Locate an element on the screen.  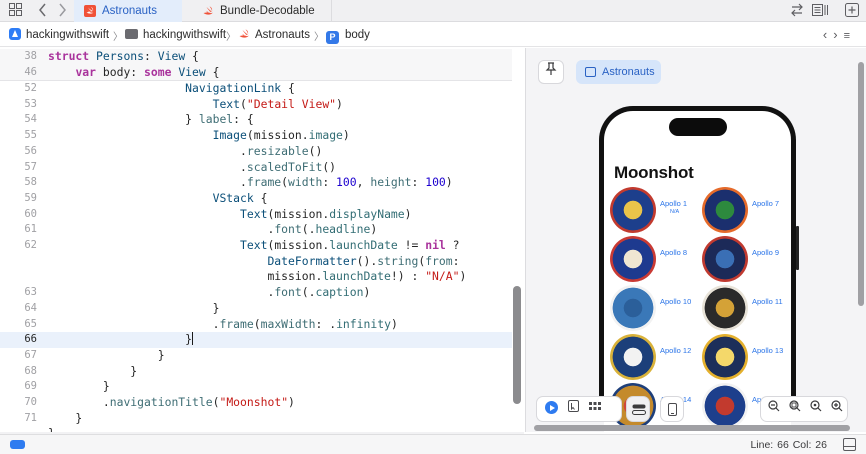
code-line: 62 Text(mission.launchDate != nil ? is located at coordinates (256, 246).